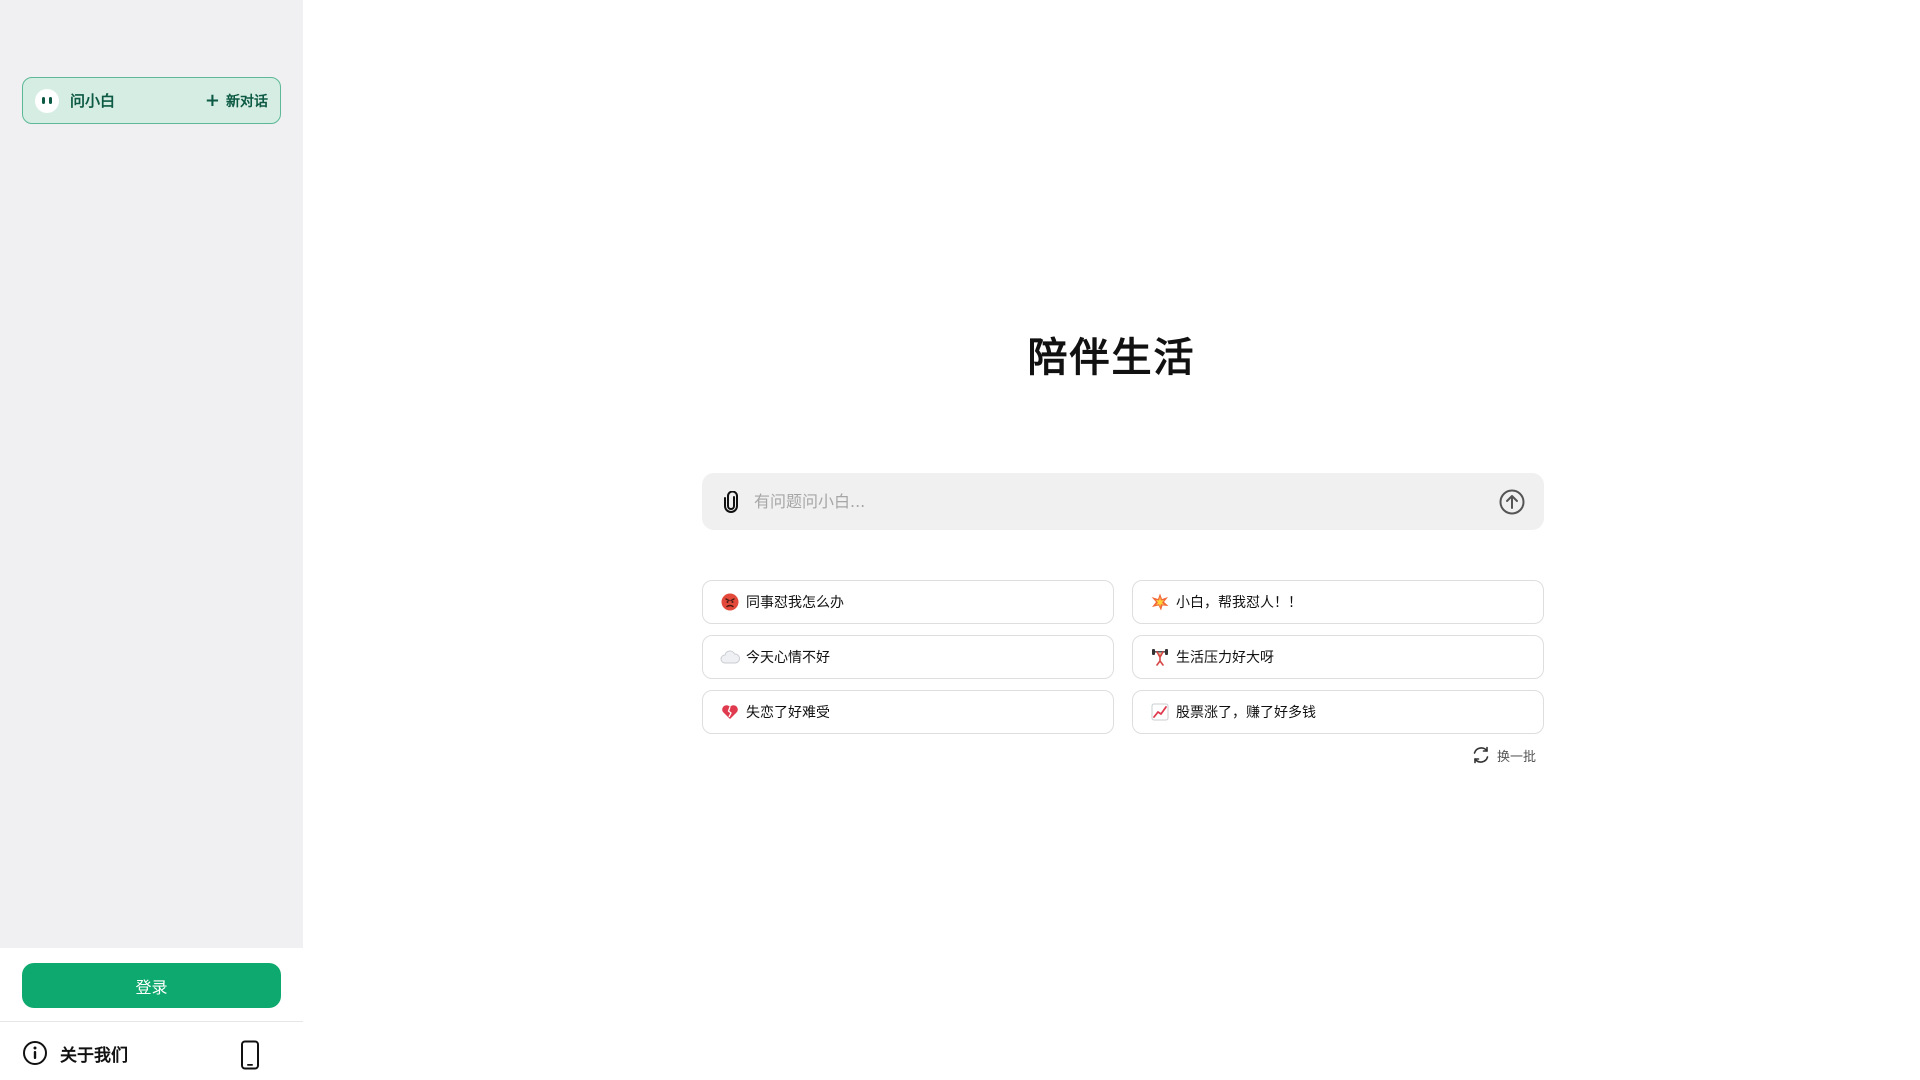 The height and width of the screenshot is (1080, 1920). I want to click on suggestion-item: 同事怼我怎么办, so click(908, 602).